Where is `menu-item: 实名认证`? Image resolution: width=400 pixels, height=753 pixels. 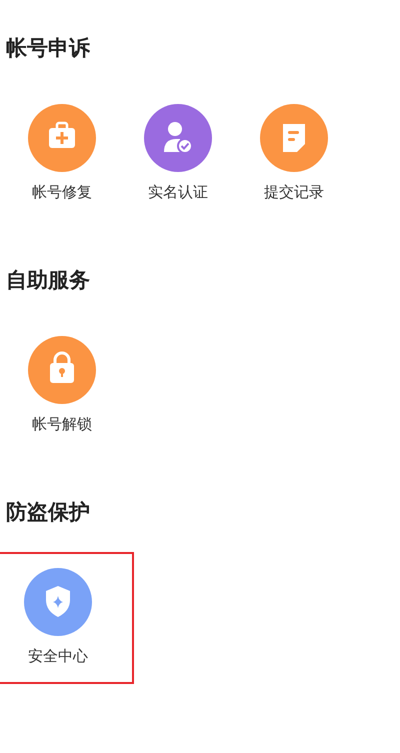 menu-item: 实名认证 is located at coordinates (178, 154).